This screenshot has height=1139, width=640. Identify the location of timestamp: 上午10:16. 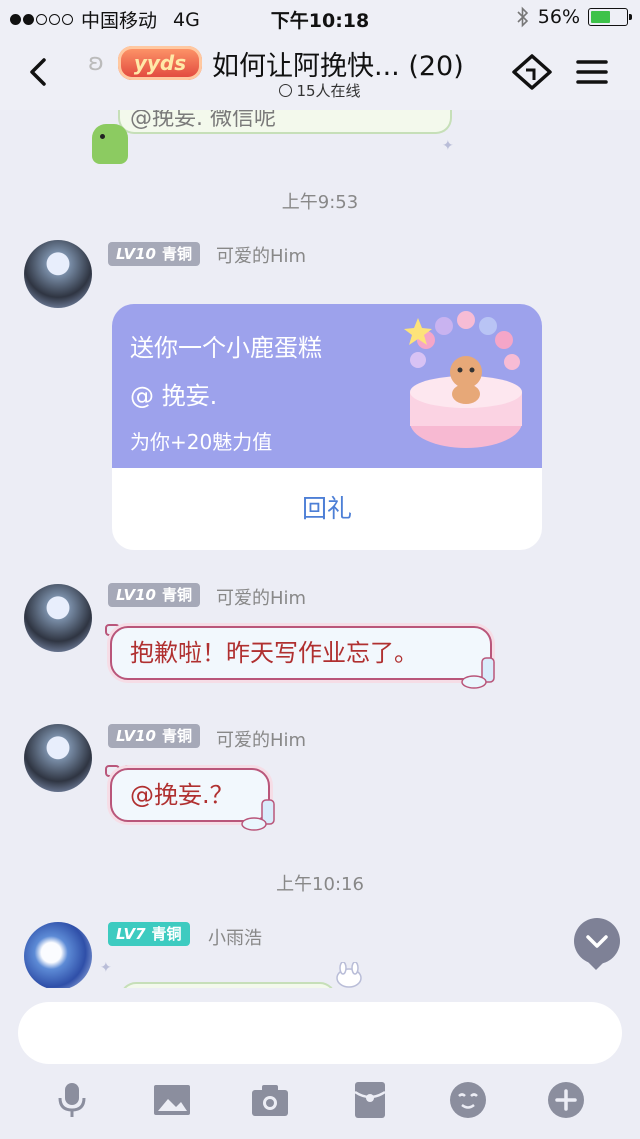
(320, 884).